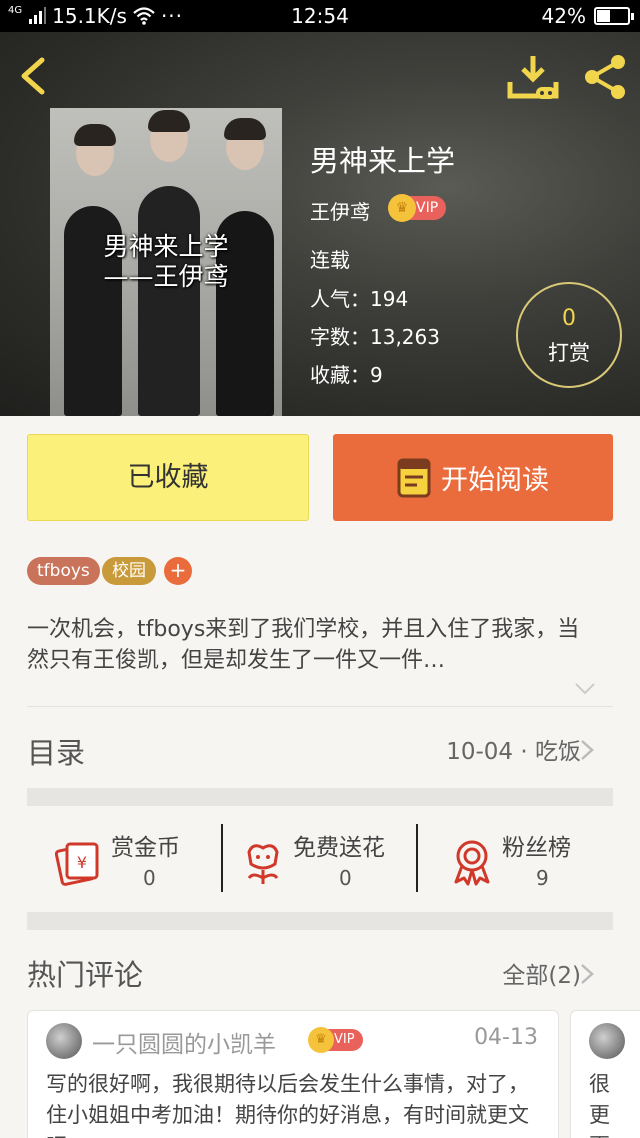  What do you see at coordinates (569, 353) in the screenshot?
I see `reward-label: 打赏` at bounding box center [569, 353].